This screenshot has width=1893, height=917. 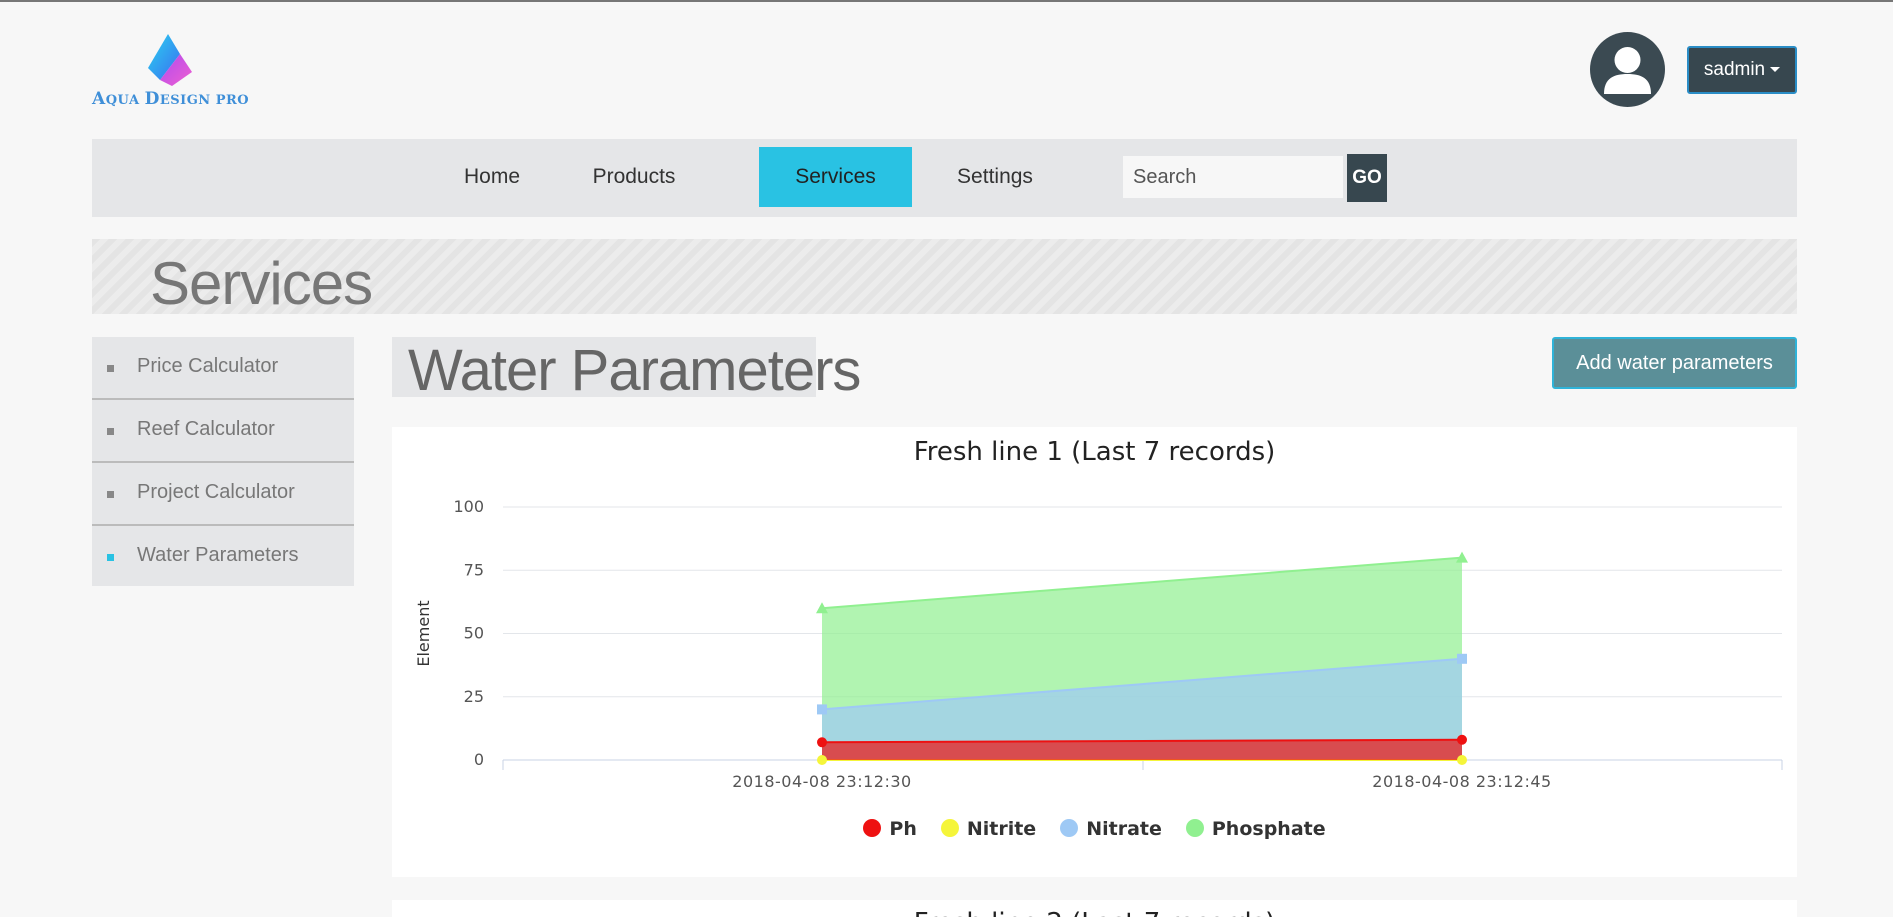 I want to click on y-tick-label: 25, so click(x=474, y=696).